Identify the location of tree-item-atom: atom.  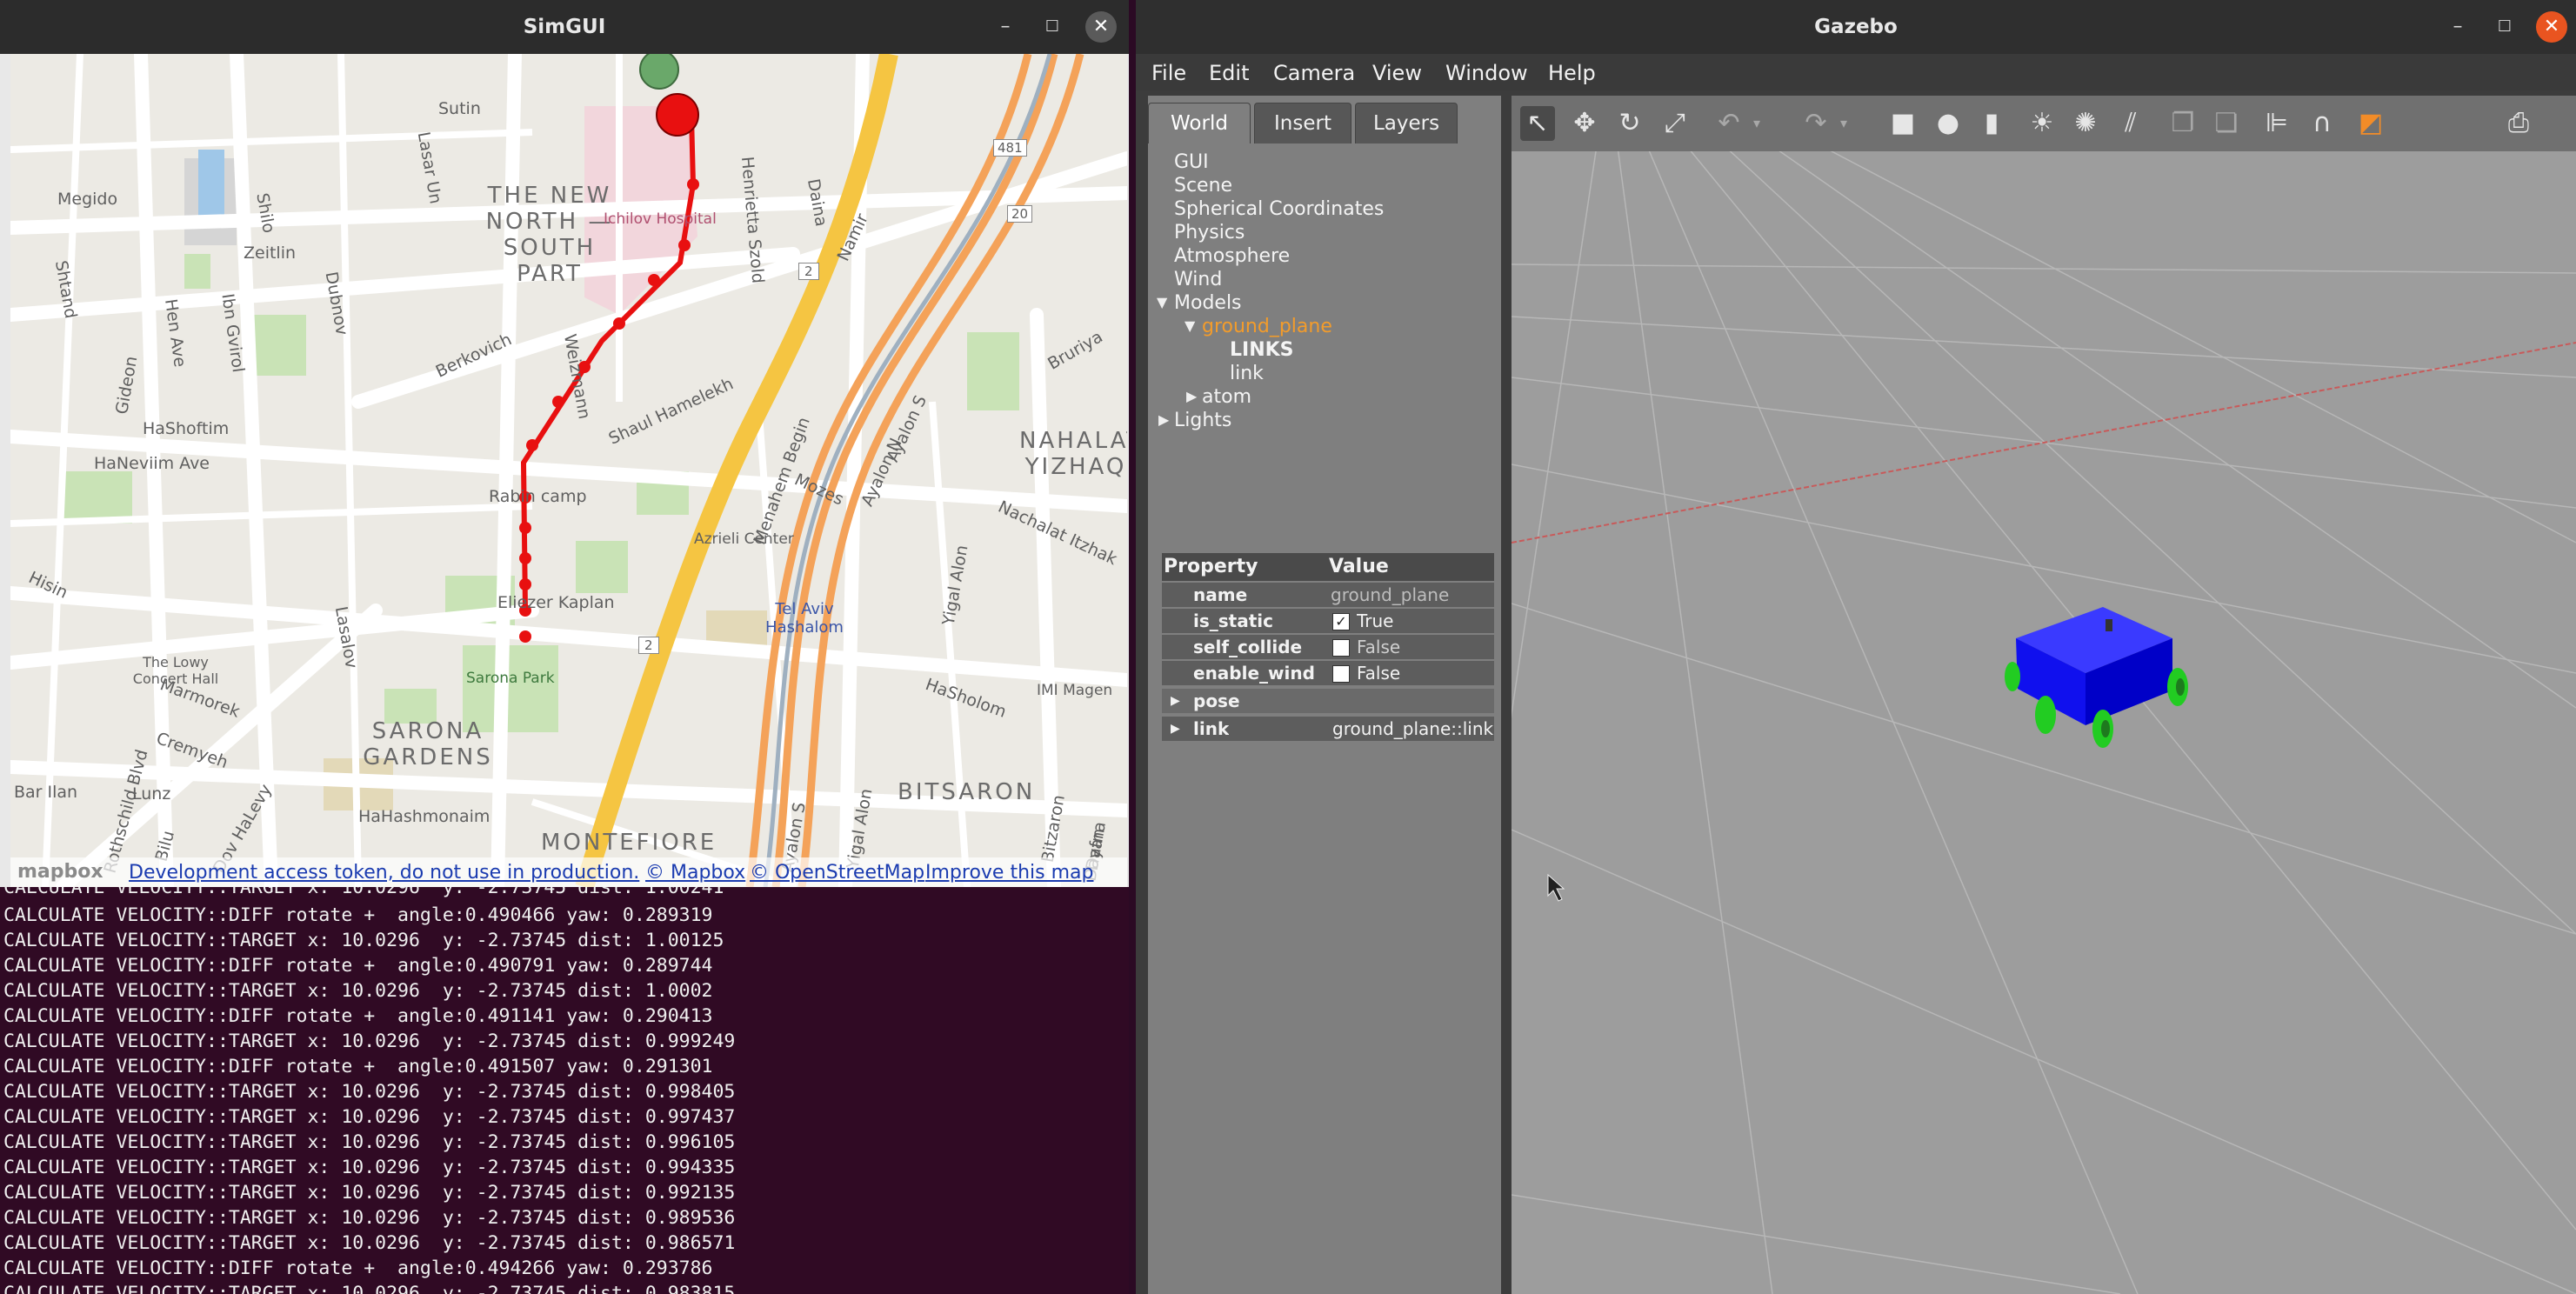
(1226, 397).